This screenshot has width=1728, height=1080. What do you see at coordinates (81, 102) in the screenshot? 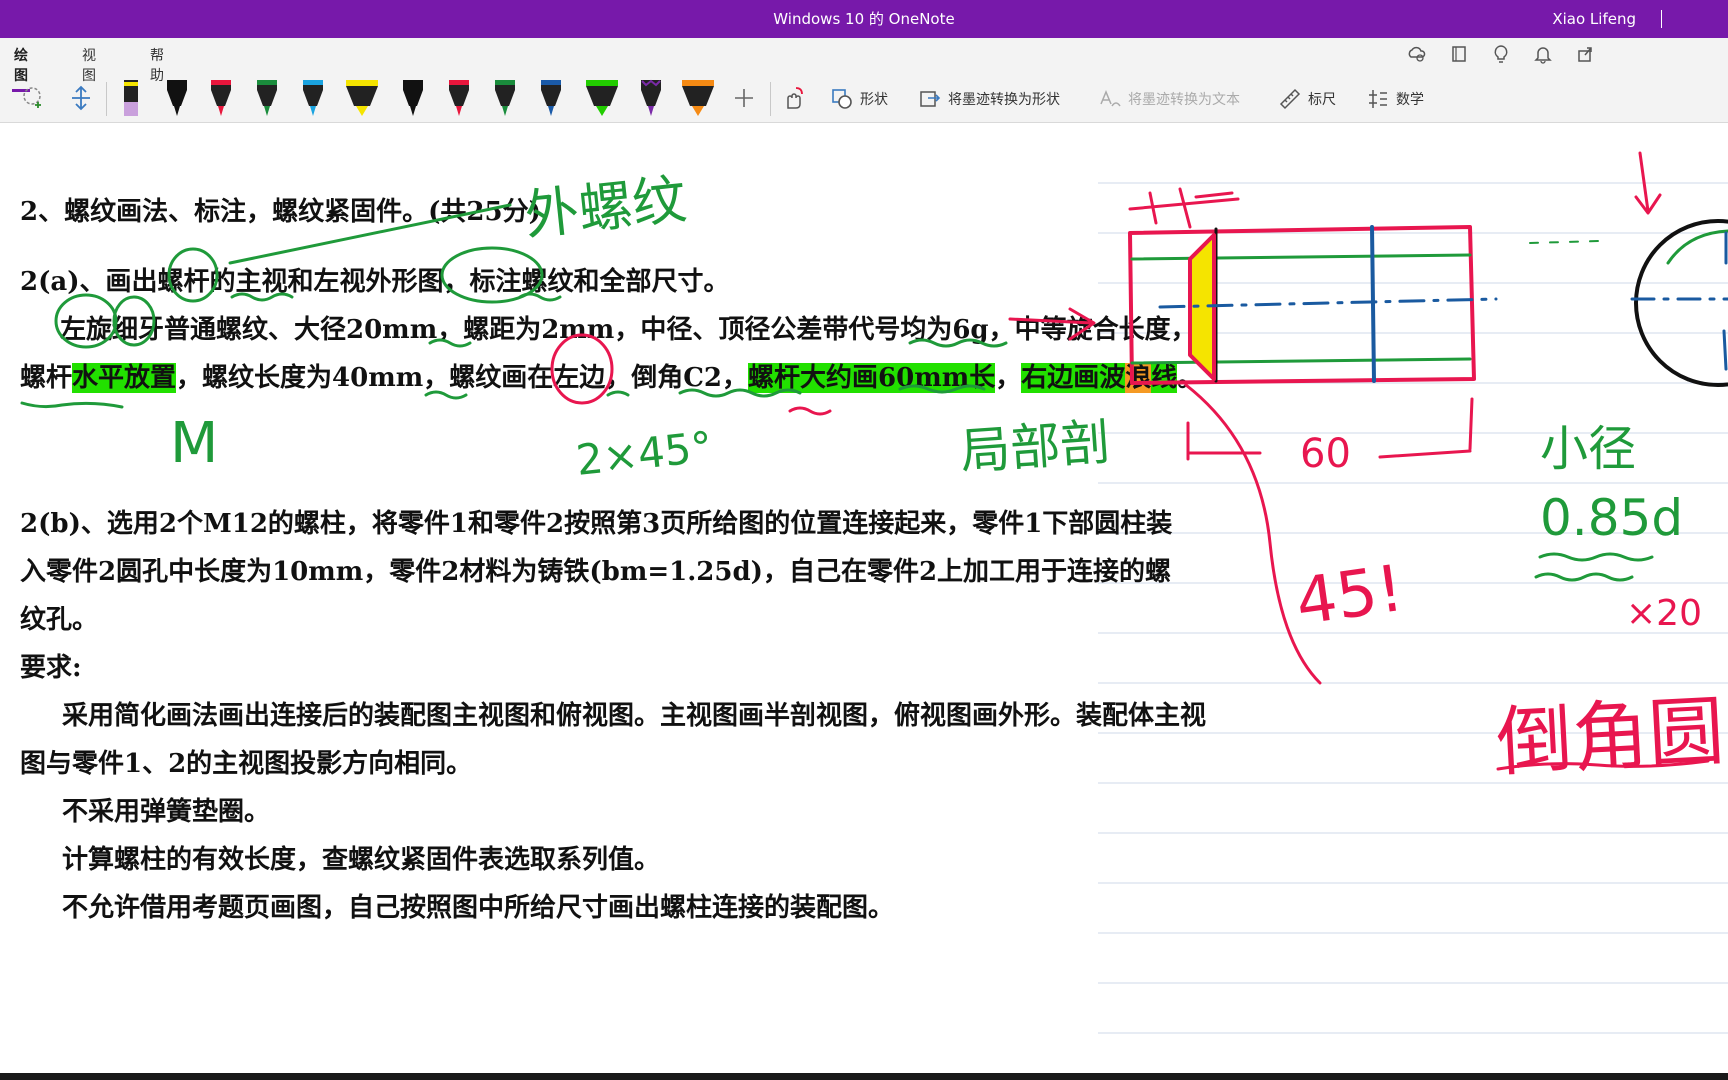
I see `add-space-icon` at bounding box center [81, 102].